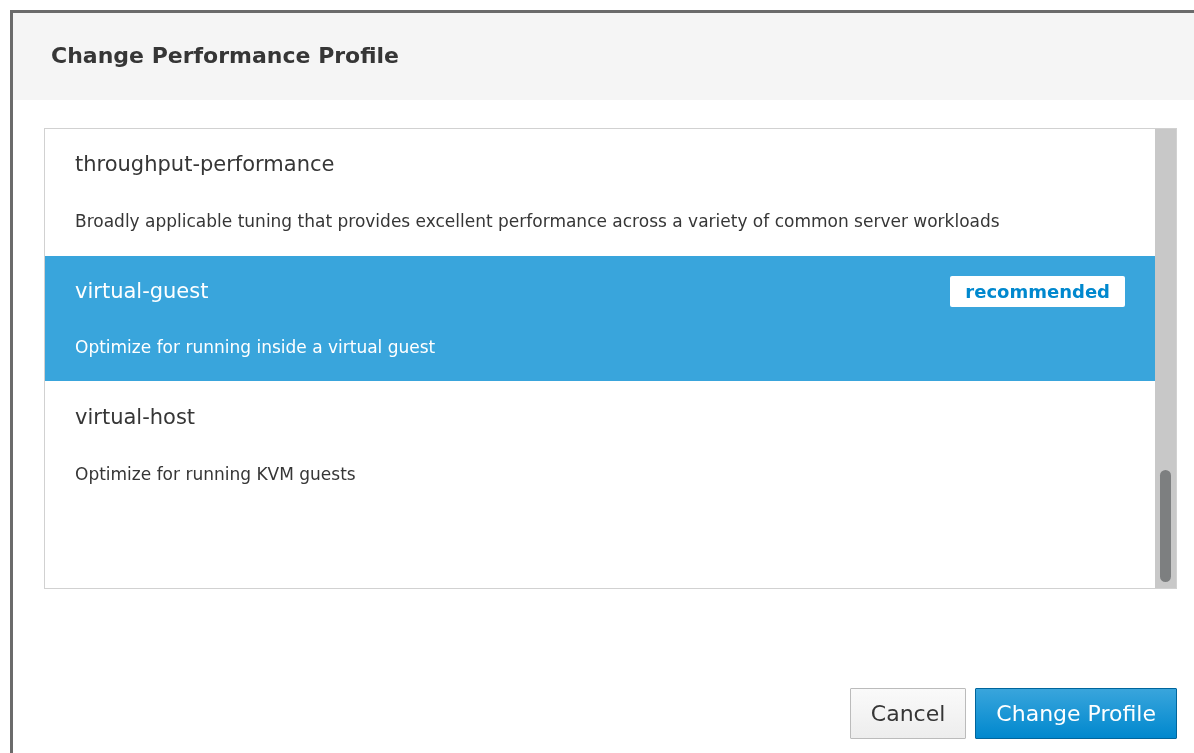 The image size is (1194, 753). What do you see at coordinates (1165, 358) in the screenshot?
I see `scrollbar` at bounding box center [1165, 358].